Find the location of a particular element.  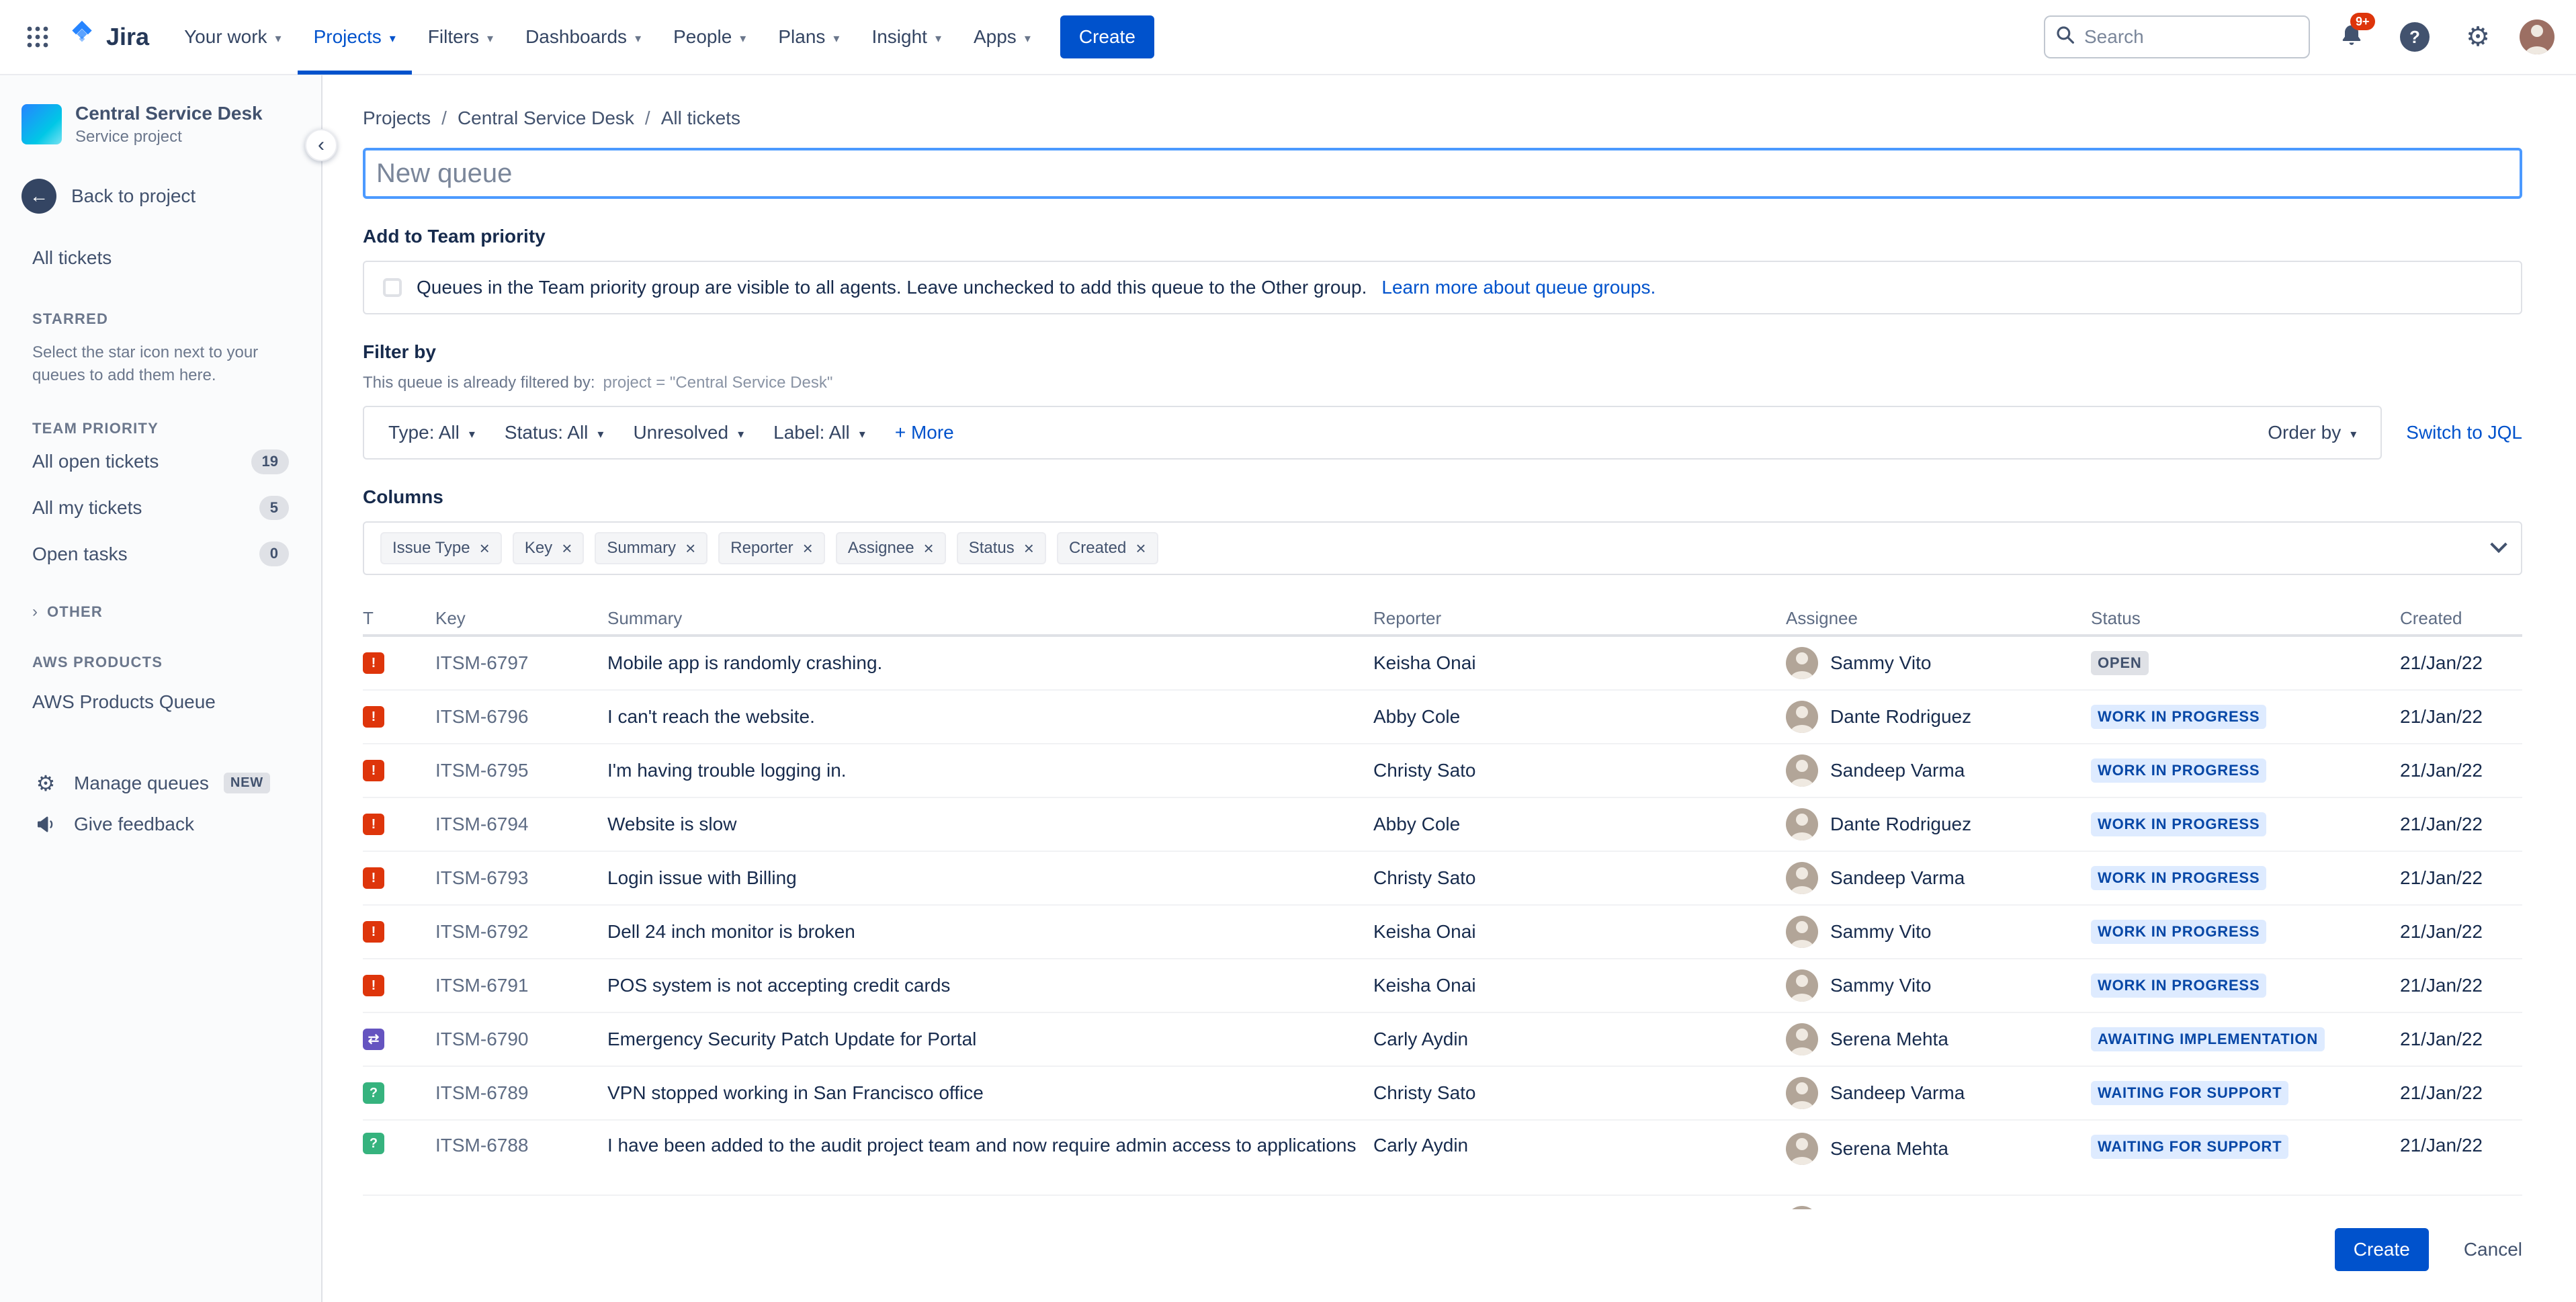

help-button: ? is located at coordinates (2414, 36).